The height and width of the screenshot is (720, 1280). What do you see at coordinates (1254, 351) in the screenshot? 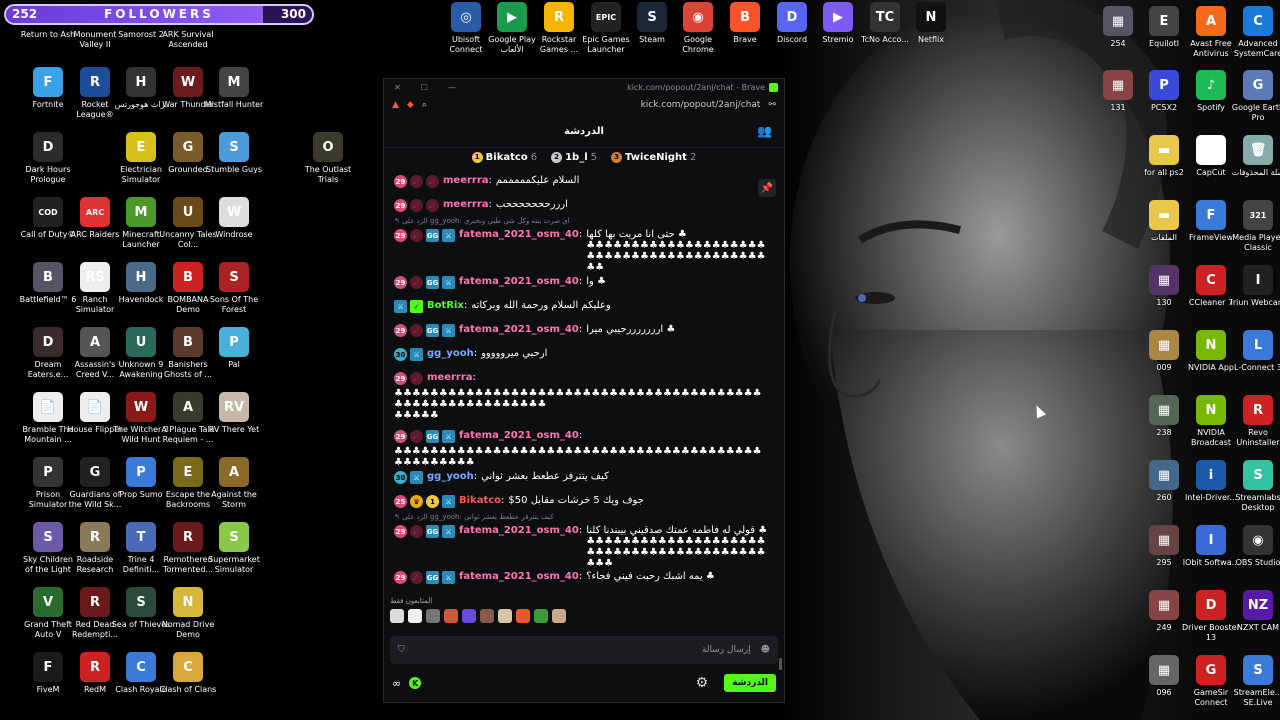
I see `desktop-icon: L L-Connect 3` at bounding box center [1254, 351].